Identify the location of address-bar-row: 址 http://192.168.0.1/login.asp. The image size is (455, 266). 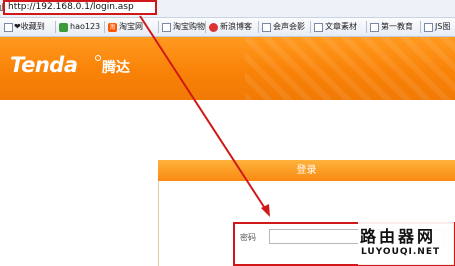
(227, 9).